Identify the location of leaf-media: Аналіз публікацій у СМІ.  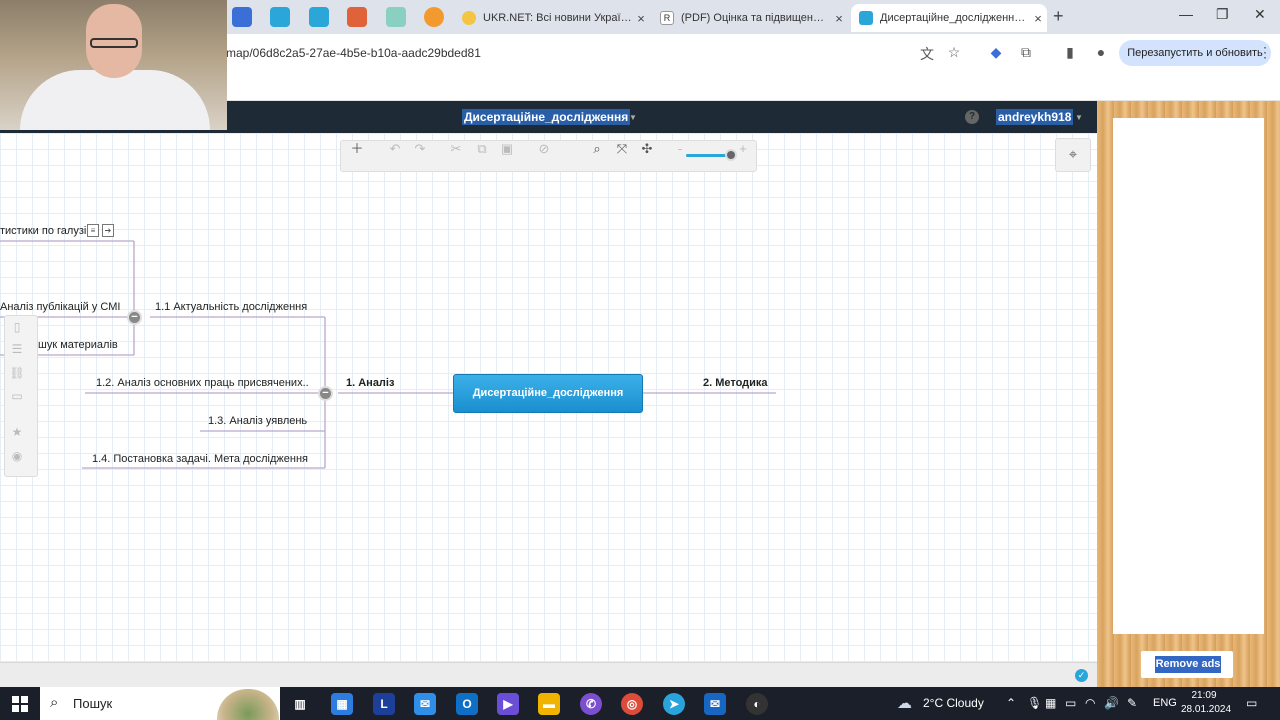
(60, 307).